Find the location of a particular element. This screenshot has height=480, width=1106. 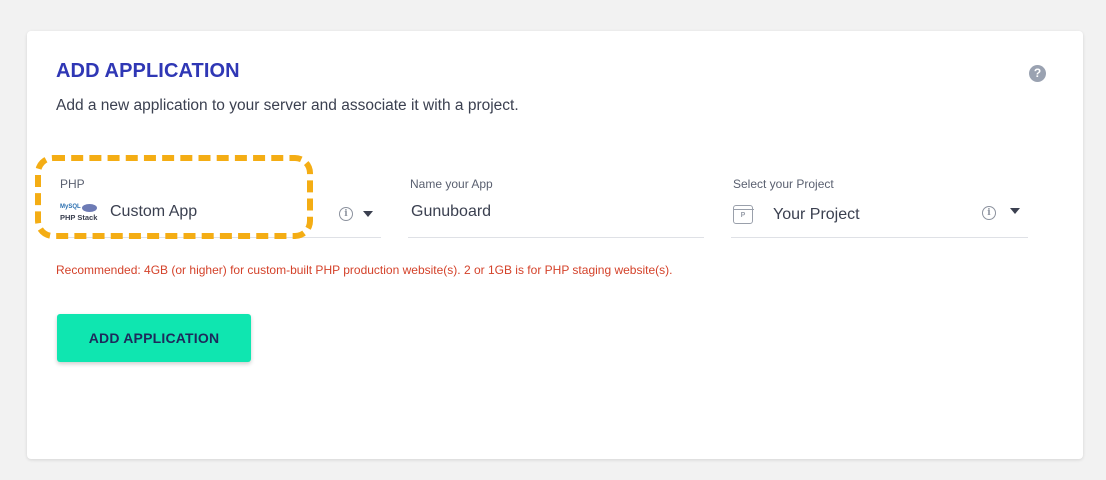

application-select: PHP MySQL PHP Stack Custom App i is located at coordinates (219, 207).